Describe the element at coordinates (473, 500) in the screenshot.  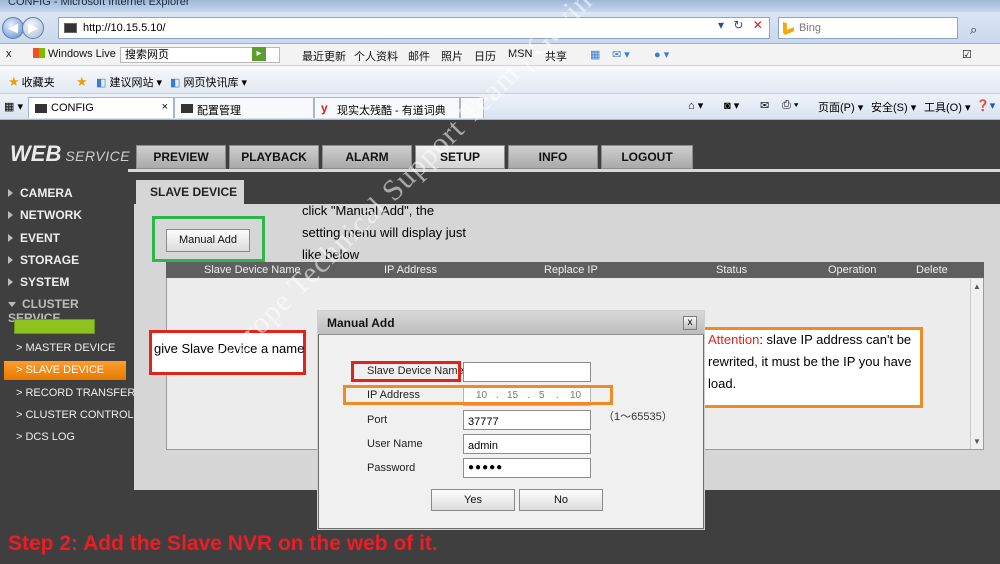
I see `yes-button: Yes` at that location.